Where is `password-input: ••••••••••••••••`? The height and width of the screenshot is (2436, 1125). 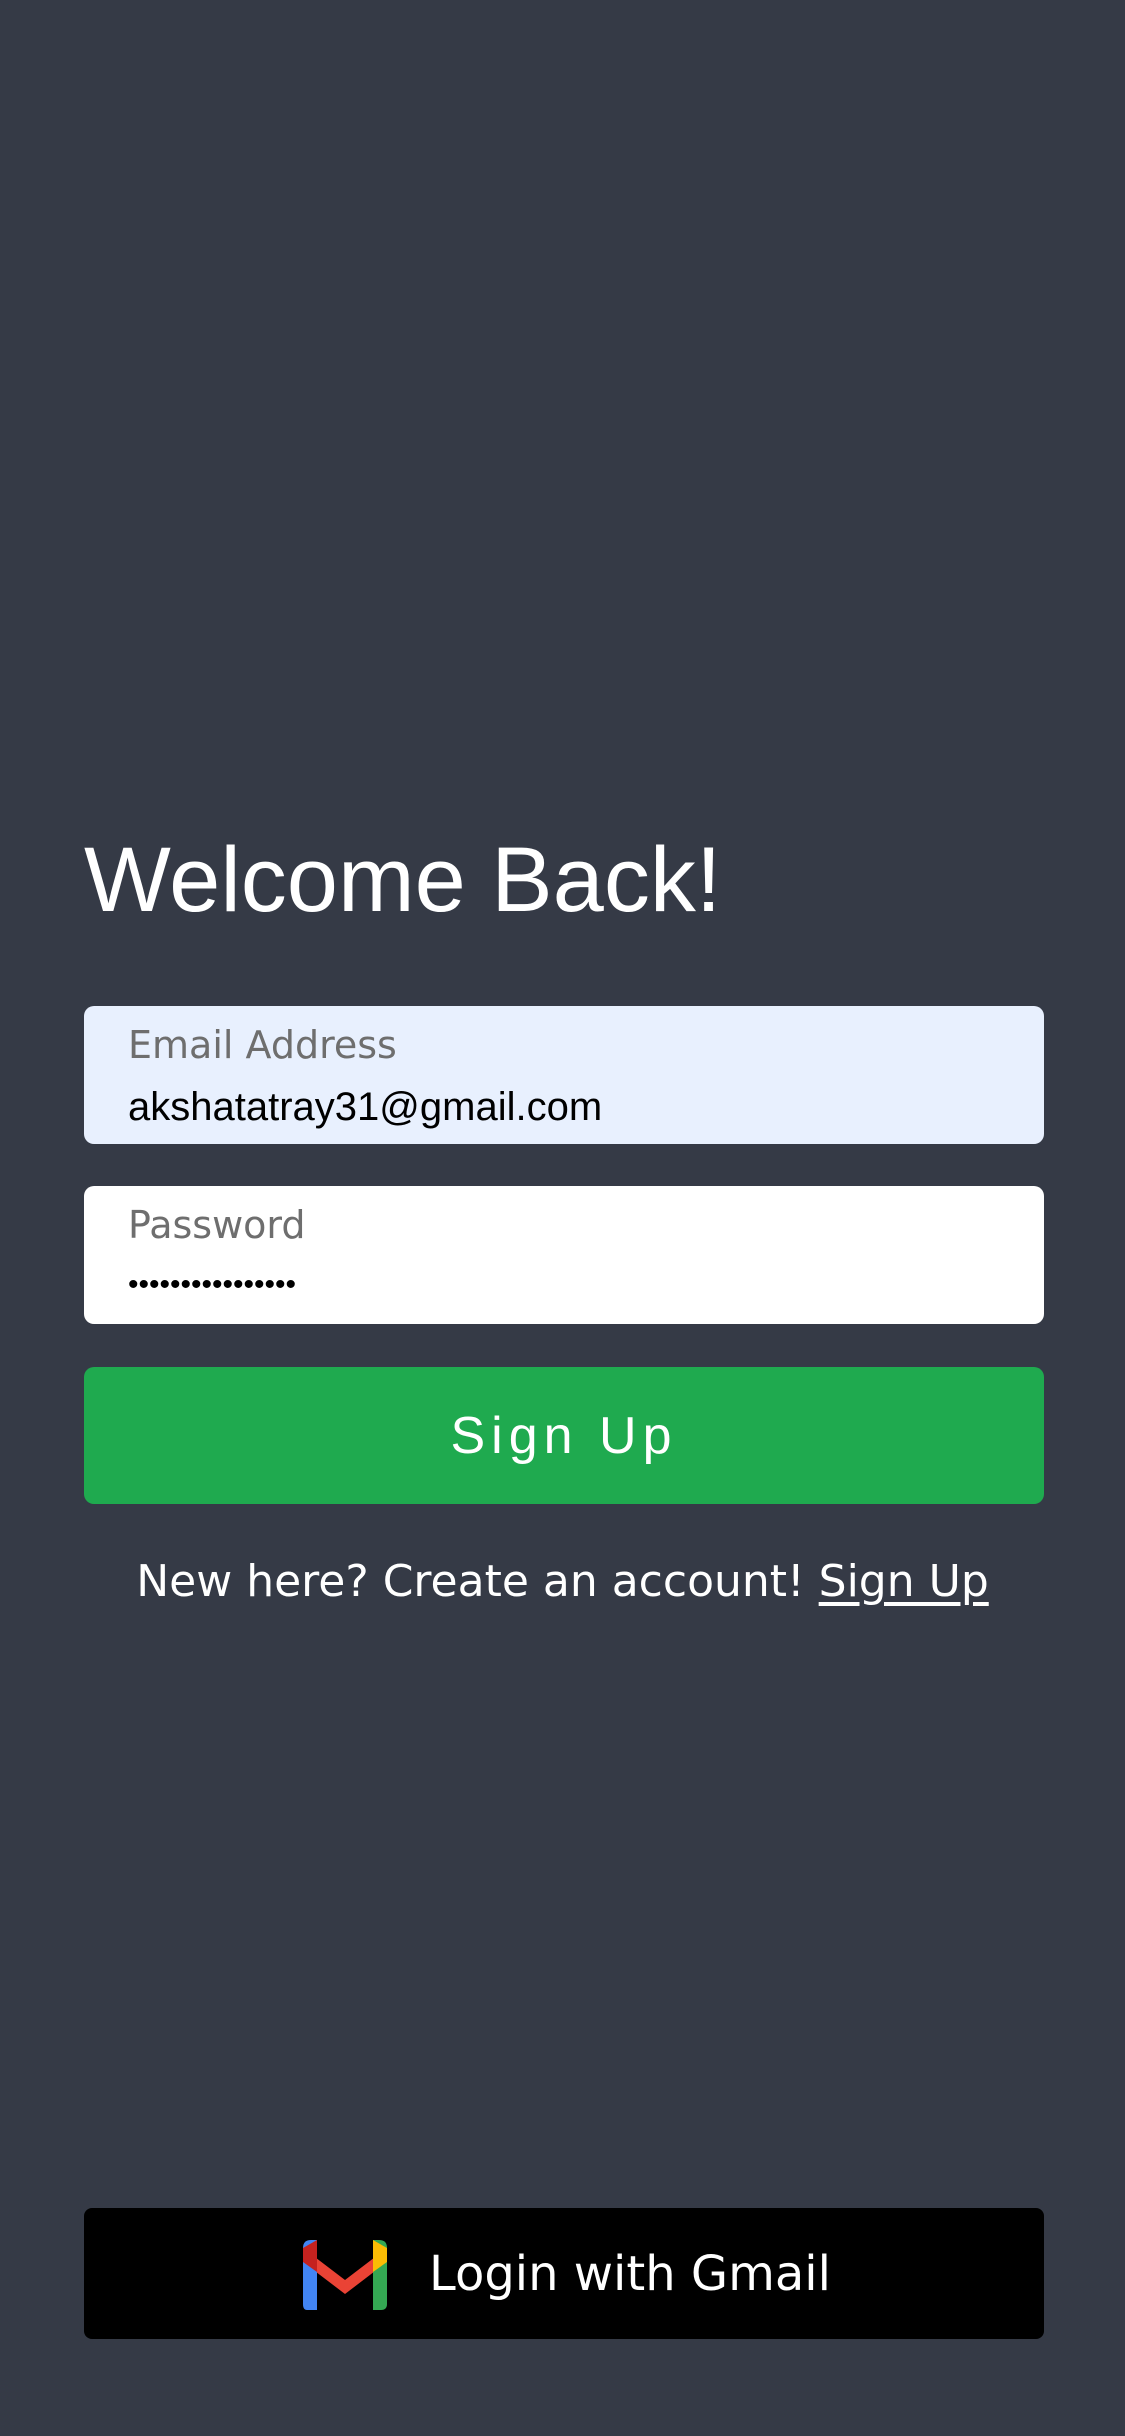
password-input: •••••••••••••••• is located at coordinates (568, 1285).